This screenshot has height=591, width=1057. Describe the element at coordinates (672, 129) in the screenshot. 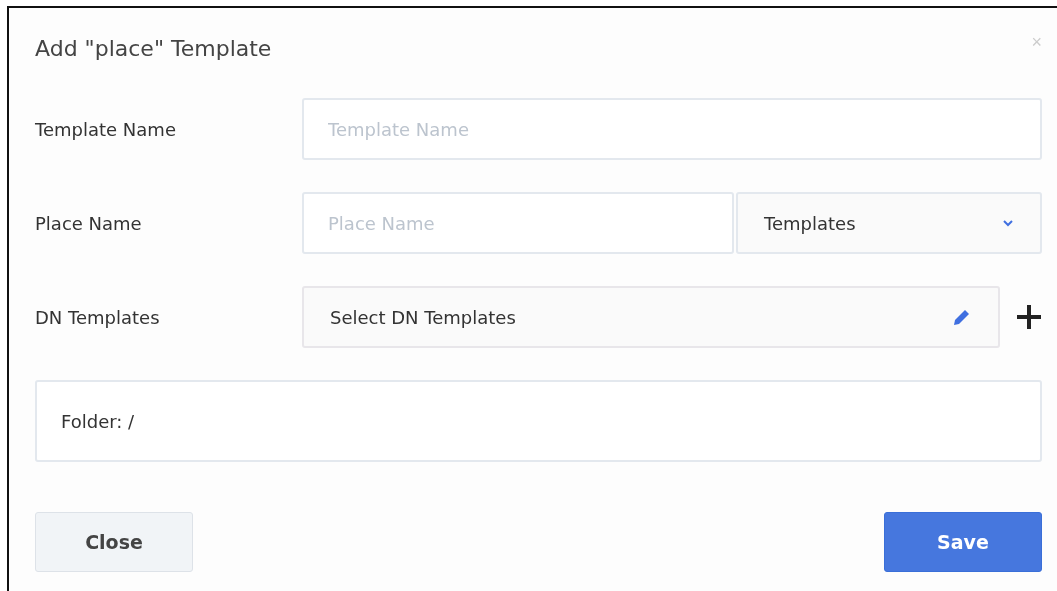

I see `text-field: Template Name` at that location.